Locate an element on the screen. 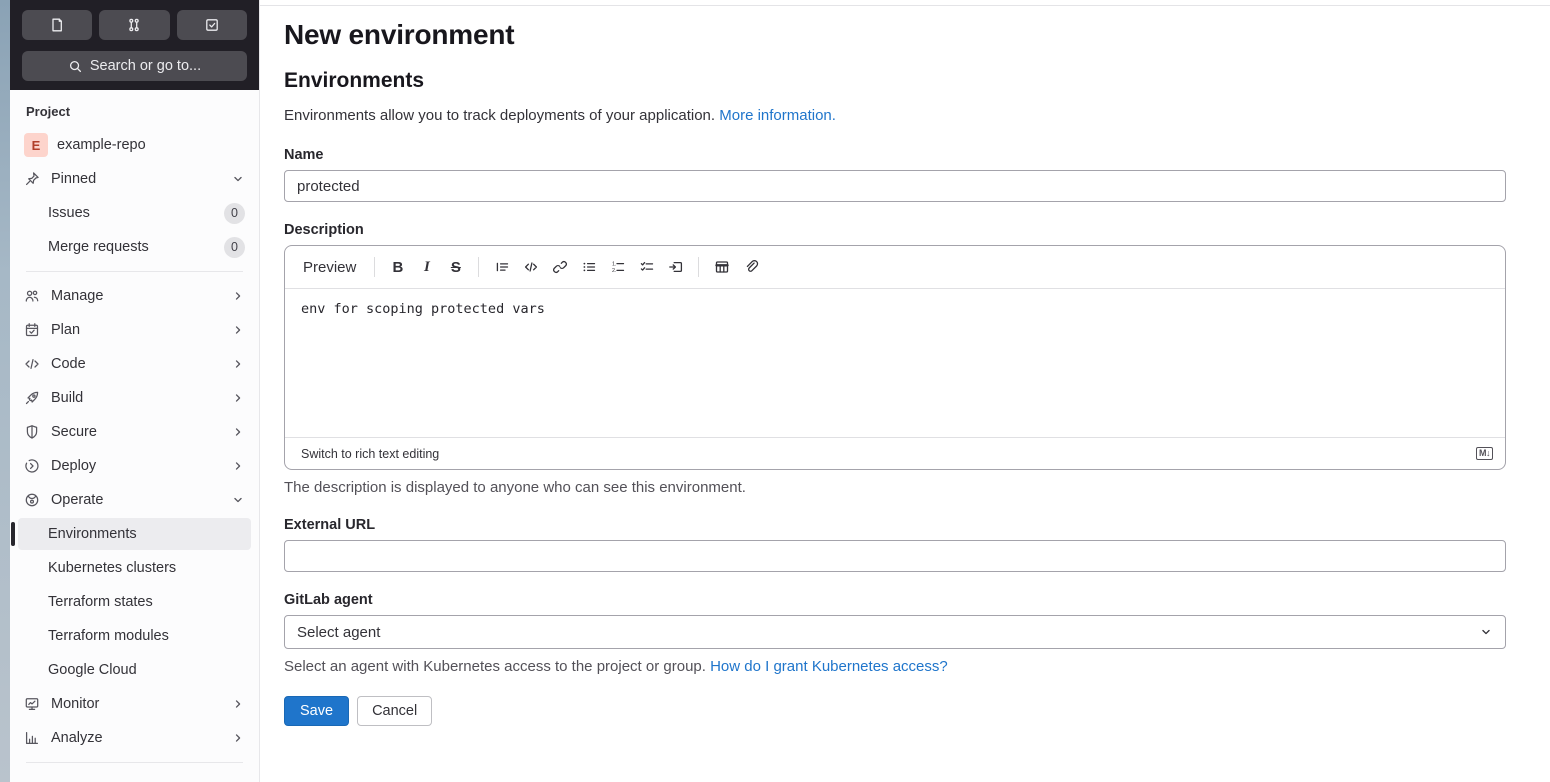 The image size is (1550, 782). external-url-input is located at coordinates (895, 556).